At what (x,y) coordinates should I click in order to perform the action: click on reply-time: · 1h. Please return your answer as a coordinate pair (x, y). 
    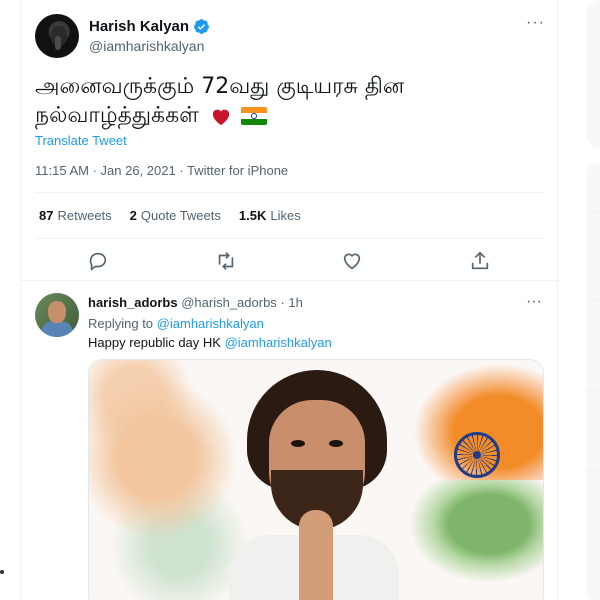
    Looking at the image, I should click on (291, 302).